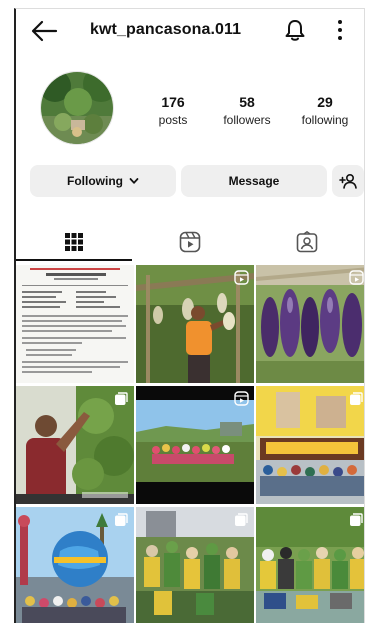 The image size is (365, 623). I want to click on following-button: Following, so click(103, 181).